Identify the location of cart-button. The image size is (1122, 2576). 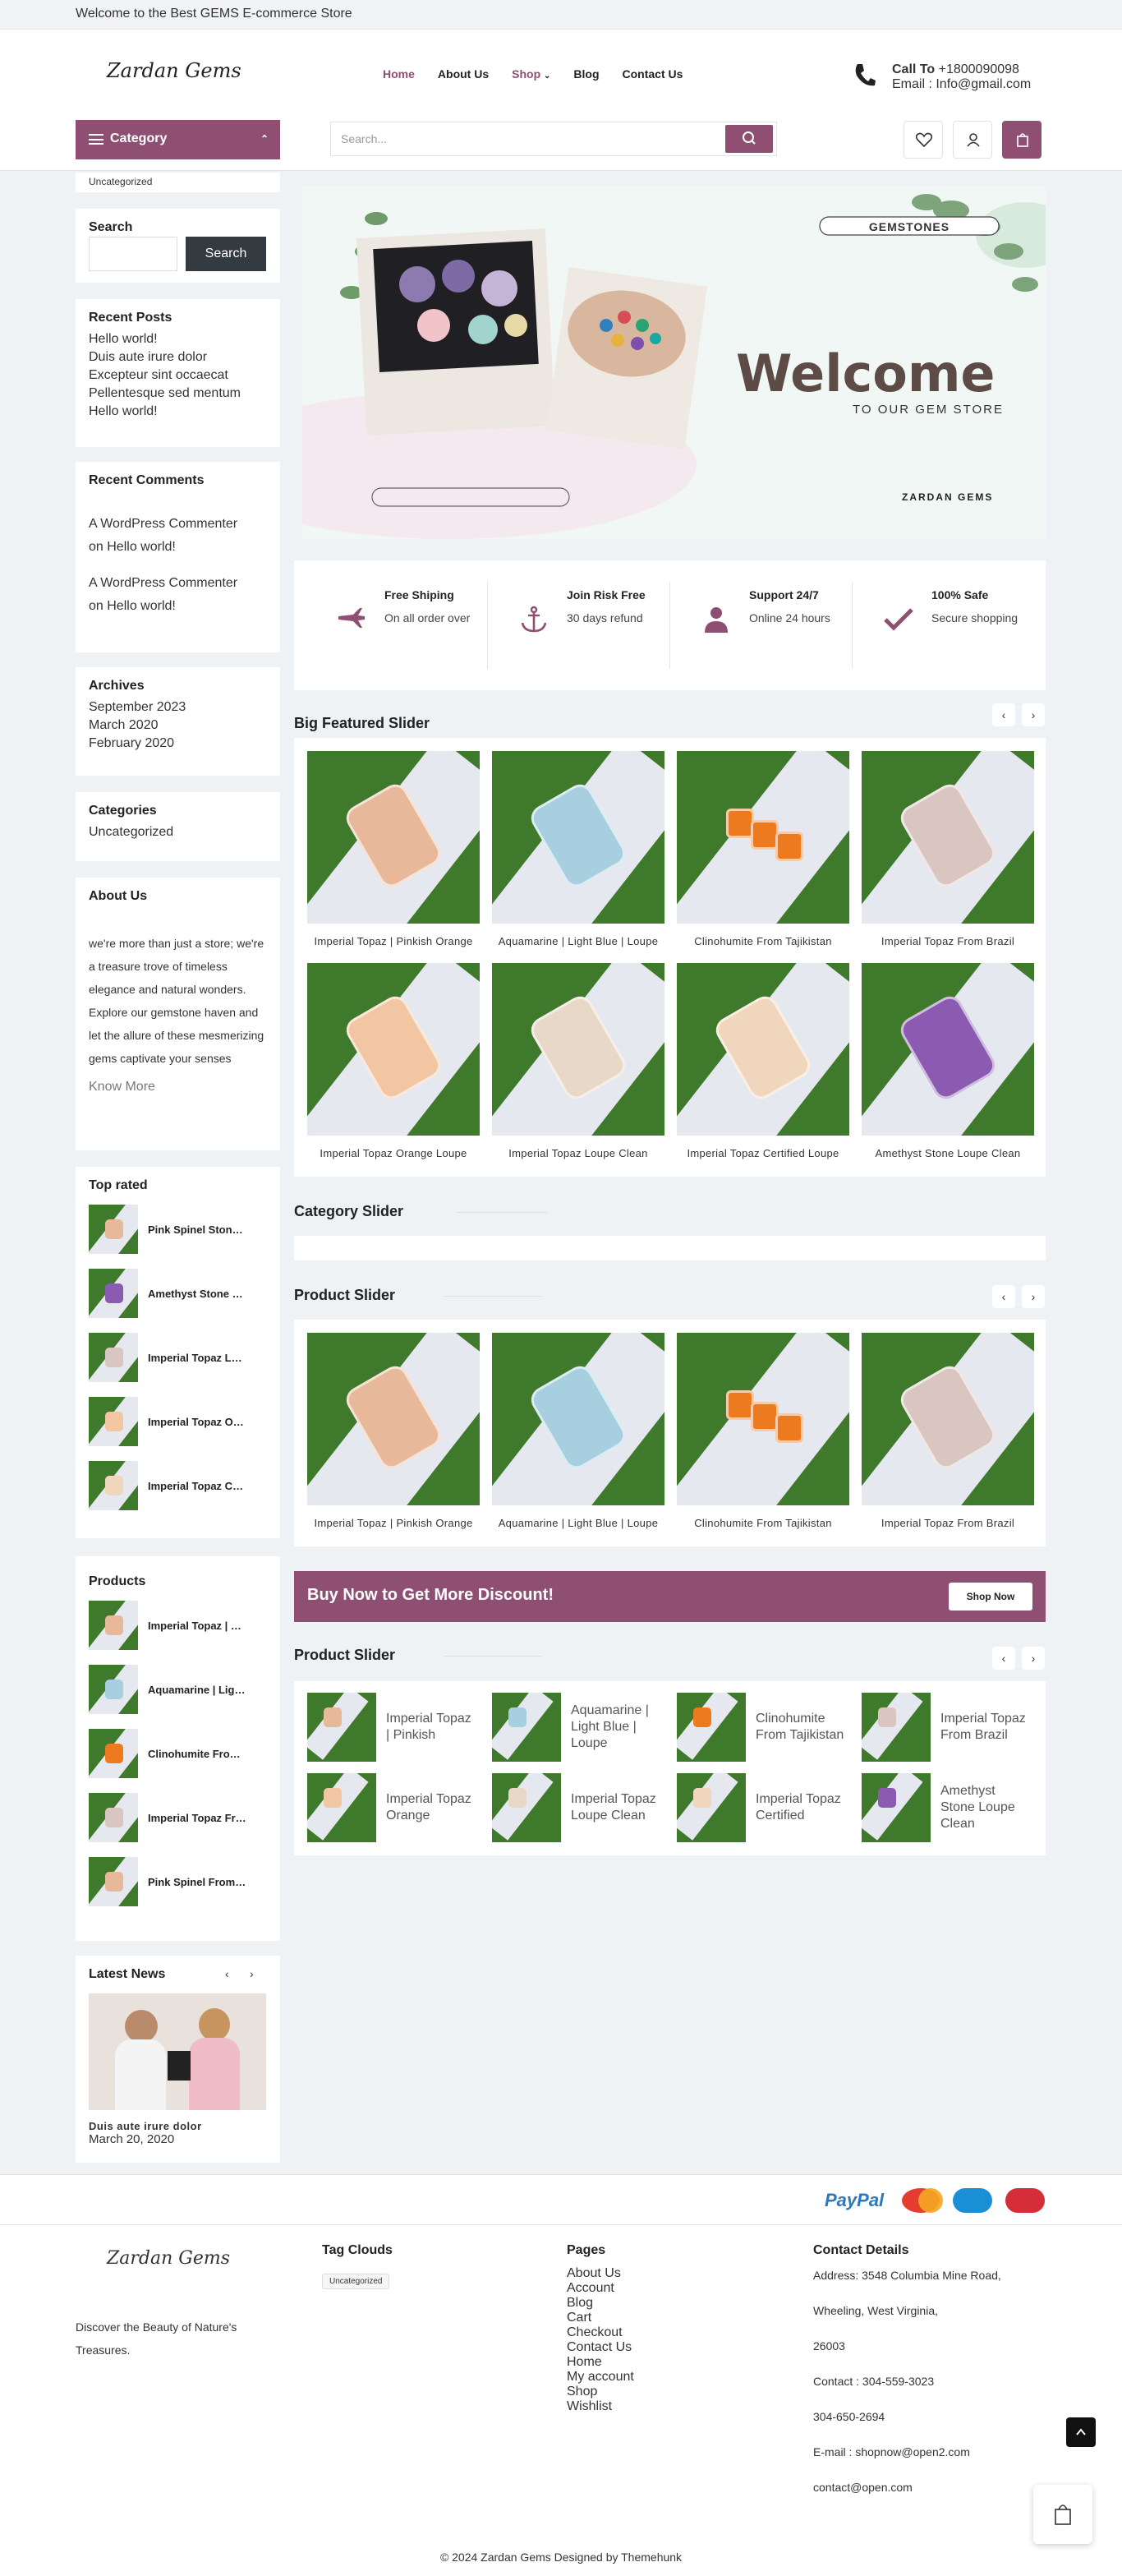
(1022, 140).